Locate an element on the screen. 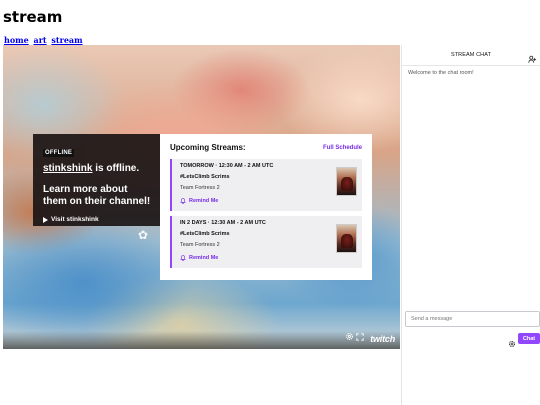 The width and height of the screenshot is (540, 405). nav-link-home: home is located at coordinates (16, 40).